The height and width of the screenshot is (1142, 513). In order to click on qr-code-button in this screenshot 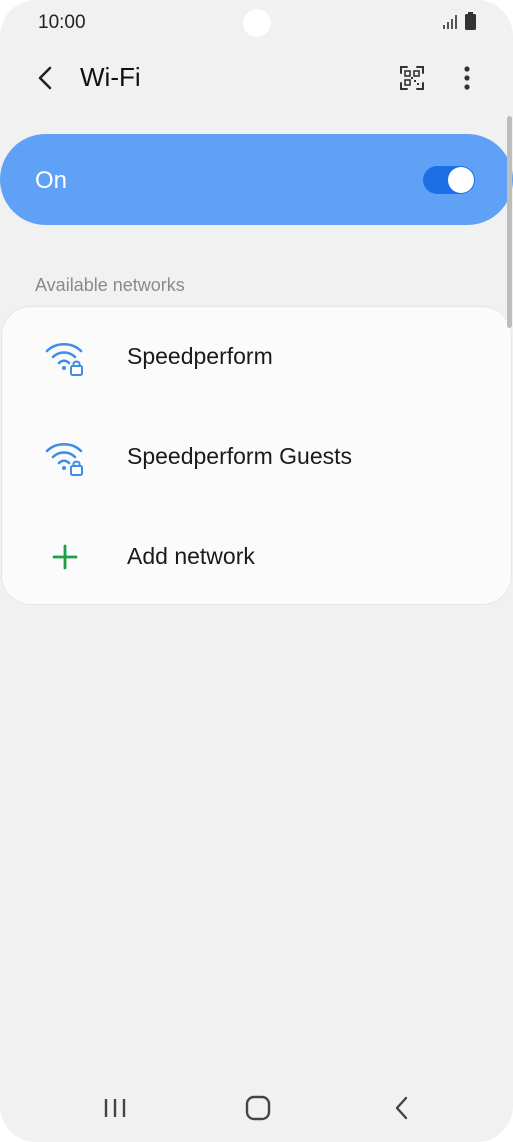, I will do `click(412, 78)`.